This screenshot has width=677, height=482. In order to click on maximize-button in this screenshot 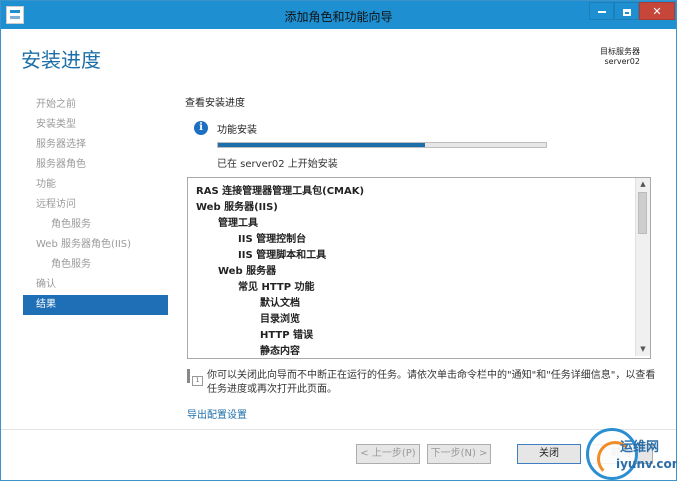, I will do `click(626, 11)`.